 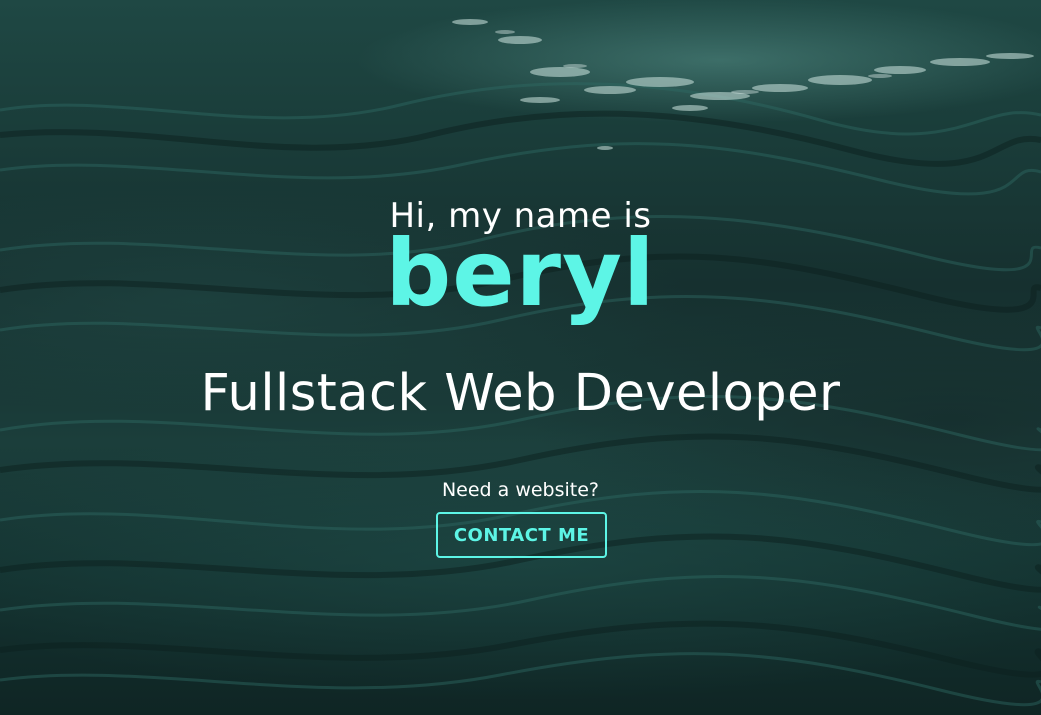 I want to click on developer-name: beryl, so click(x=520, y=273).